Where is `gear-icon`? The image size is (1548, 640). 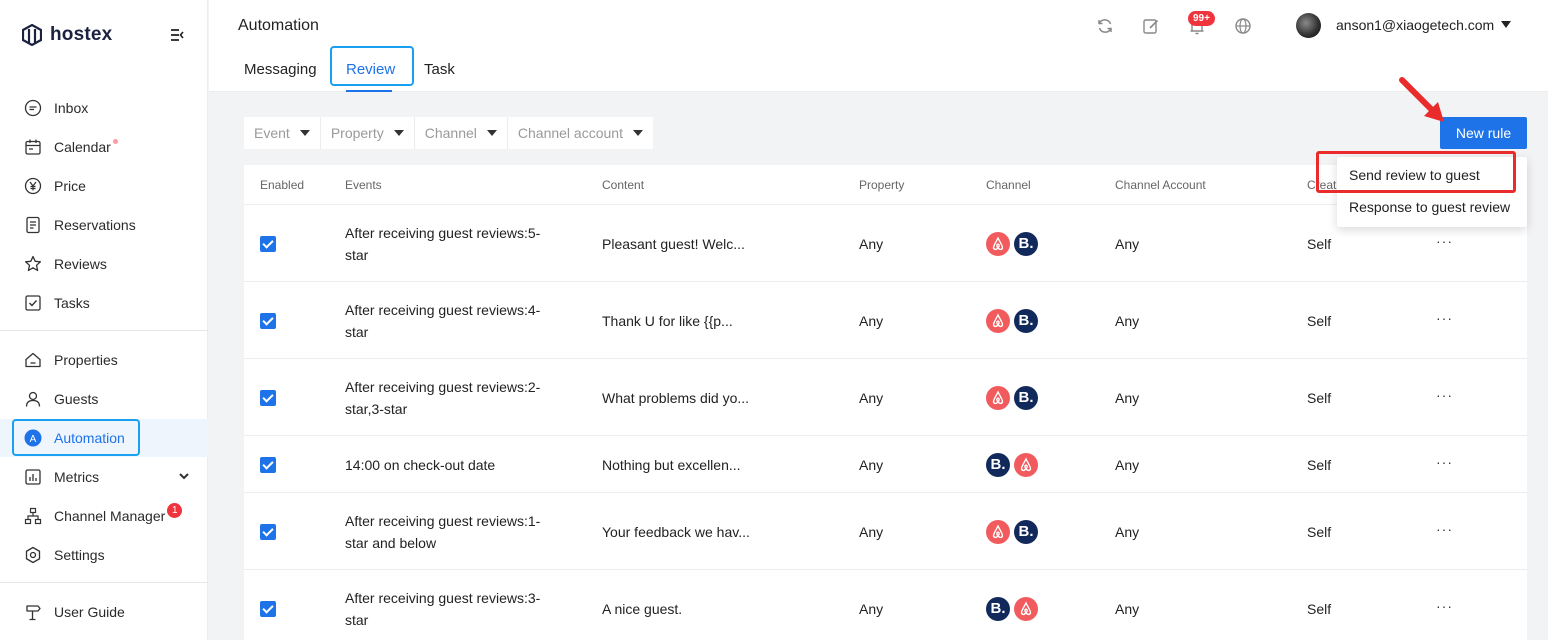 gear-icon is located at coordinates (33, 555).